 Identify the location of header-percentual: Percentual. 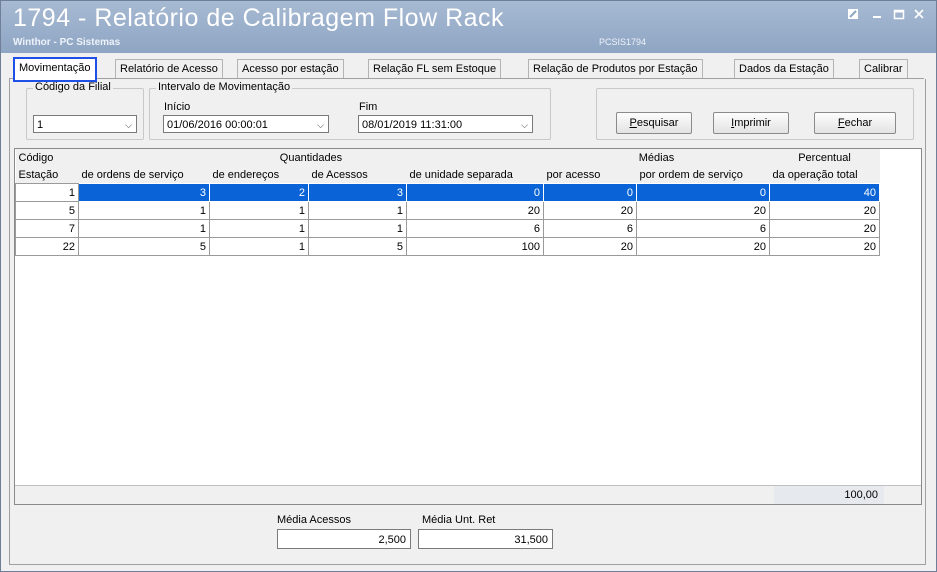
(824, 157).